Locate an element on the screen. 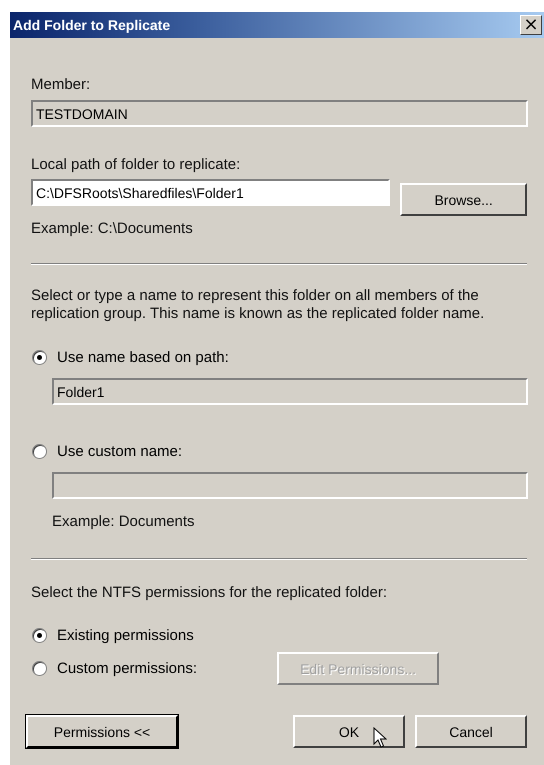 Image resolution: width=544 pixels, height=765 pixels. radio-label: Custom permissions: is located at coordinates (127, 668).